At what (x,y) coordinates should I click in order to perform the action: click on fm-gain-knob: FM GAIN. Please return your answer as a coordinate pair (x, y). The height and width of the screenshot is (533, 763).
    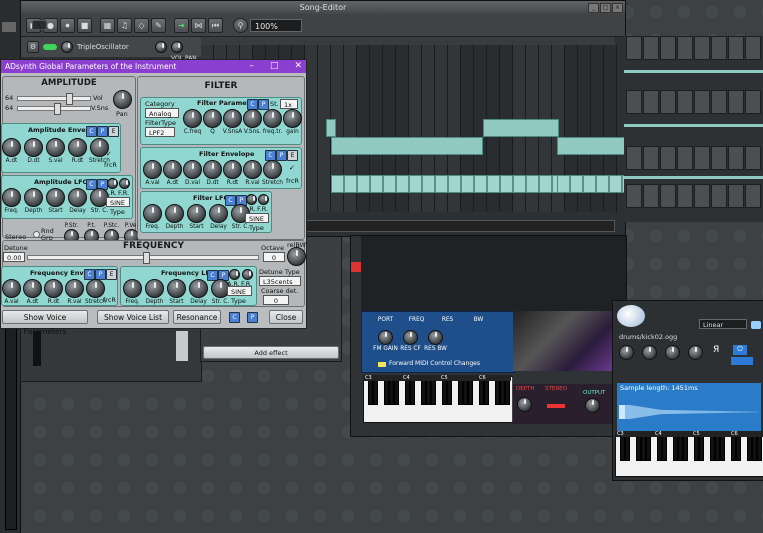
    Looking at the image, I should click on (385, 341).